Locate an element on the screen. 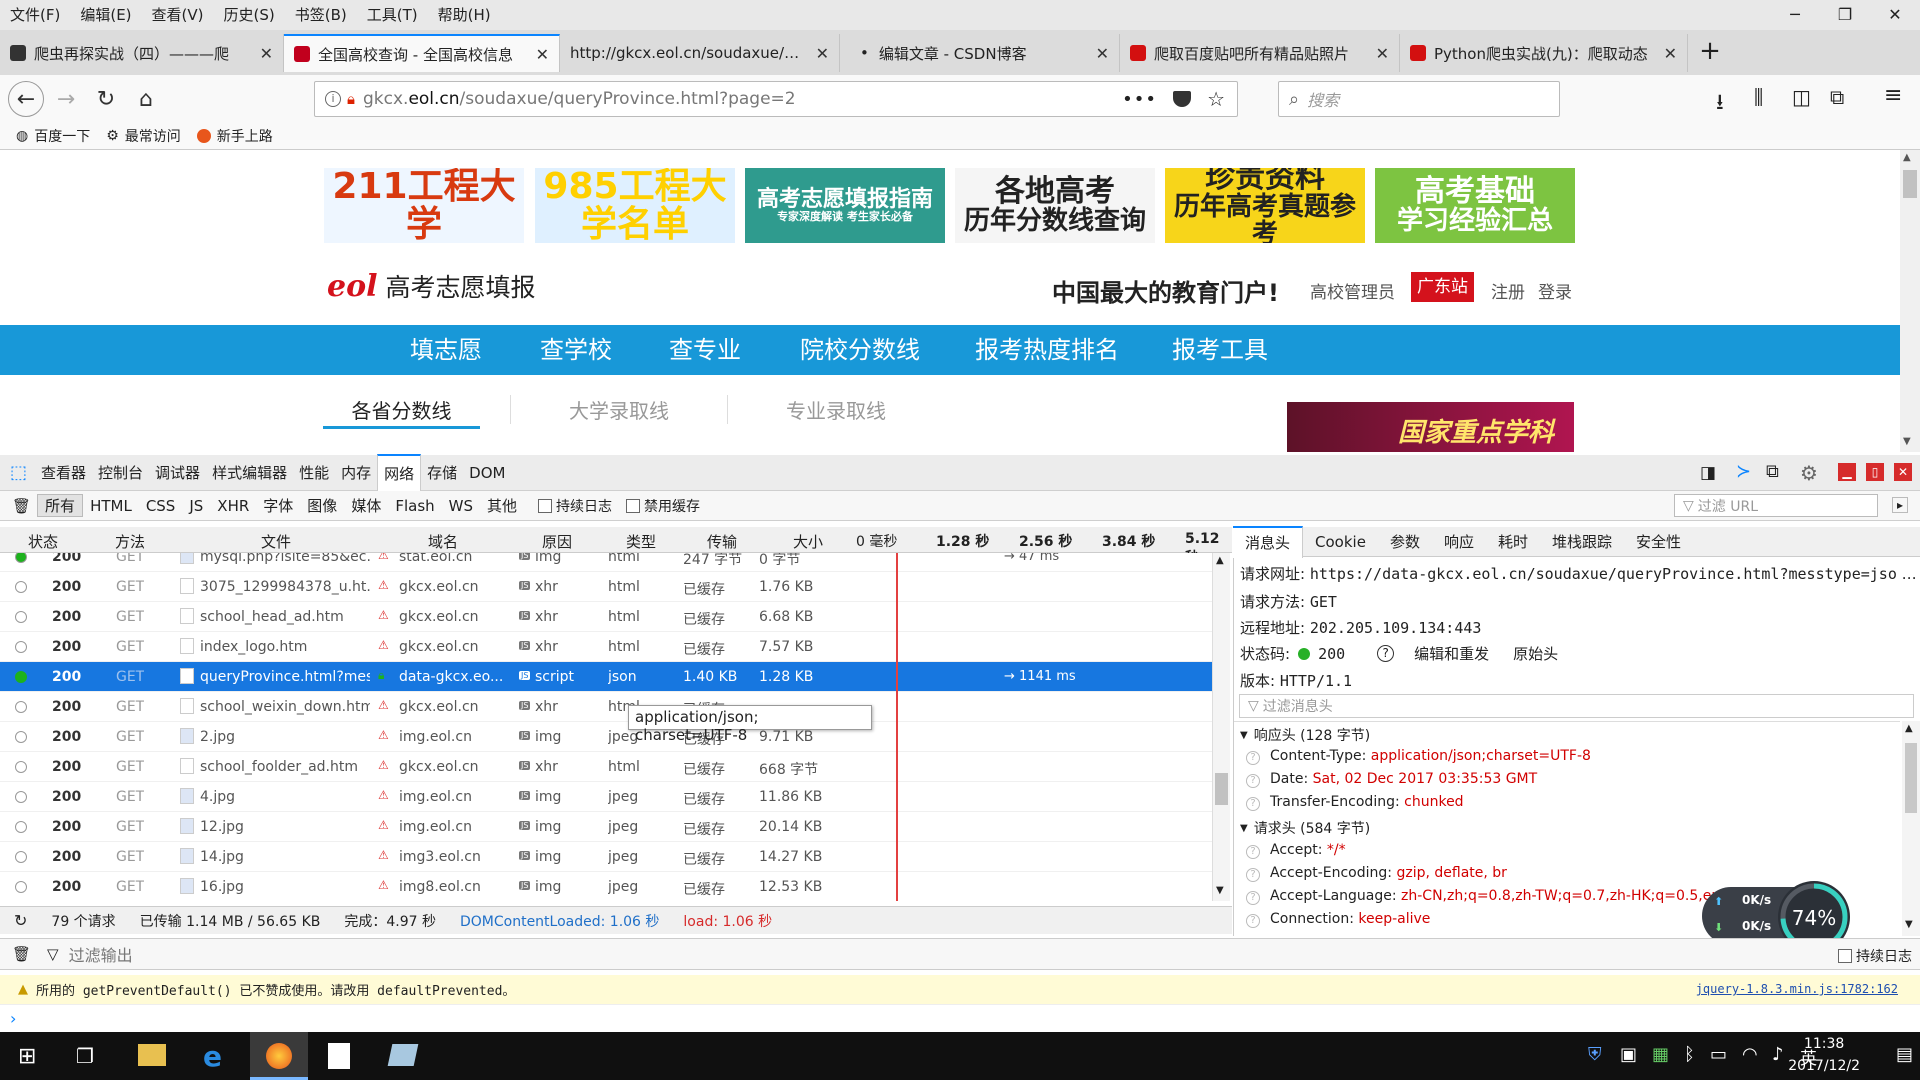 This screenshot has height=1080, width=1920. type-filter-button: HTML is located at coordinates (111, 506).